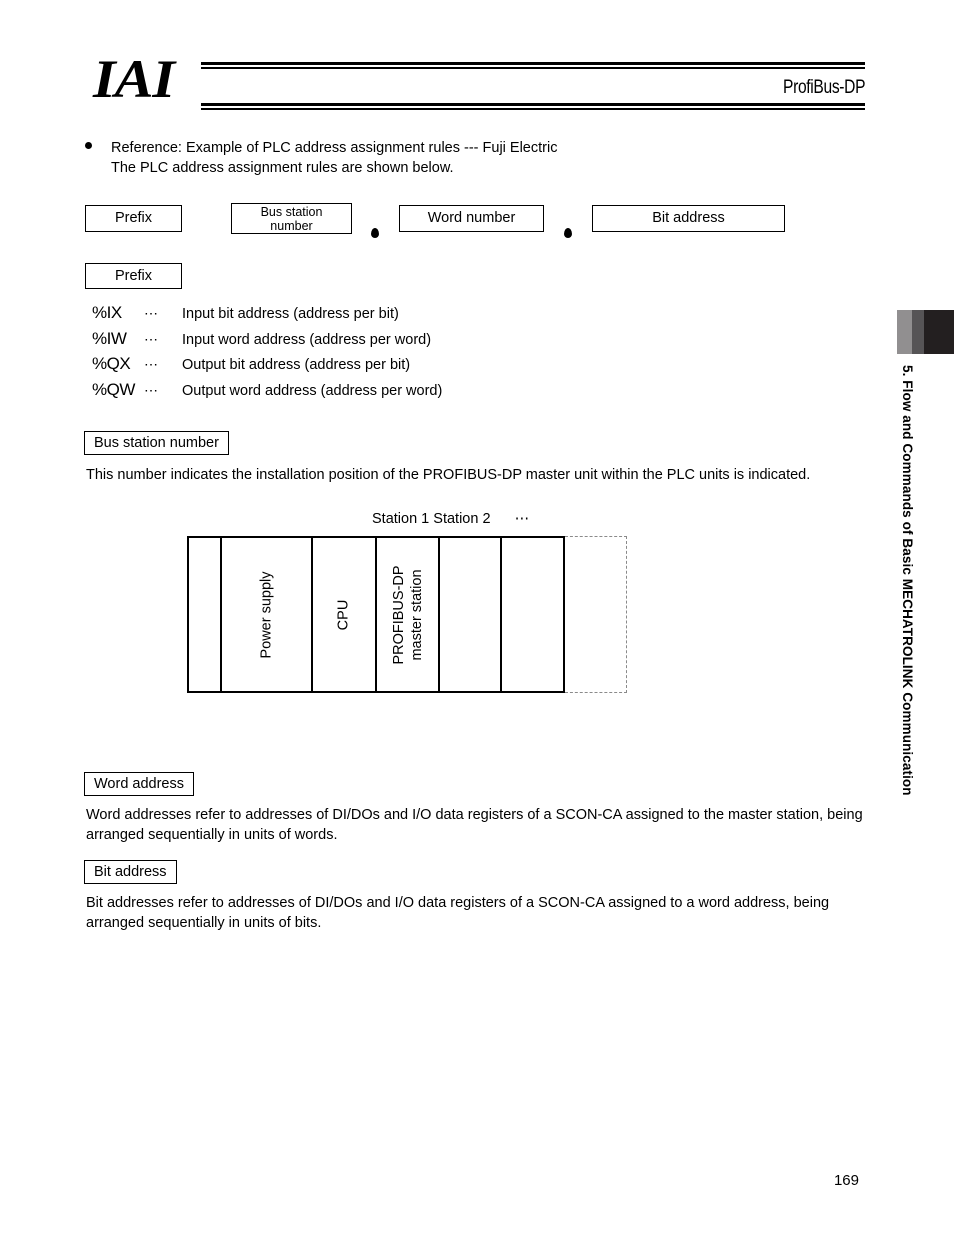  What do you see at coordinates (904, 332) in the screenshot?
I see `tab-band-light` at bounding box center [904, 332].